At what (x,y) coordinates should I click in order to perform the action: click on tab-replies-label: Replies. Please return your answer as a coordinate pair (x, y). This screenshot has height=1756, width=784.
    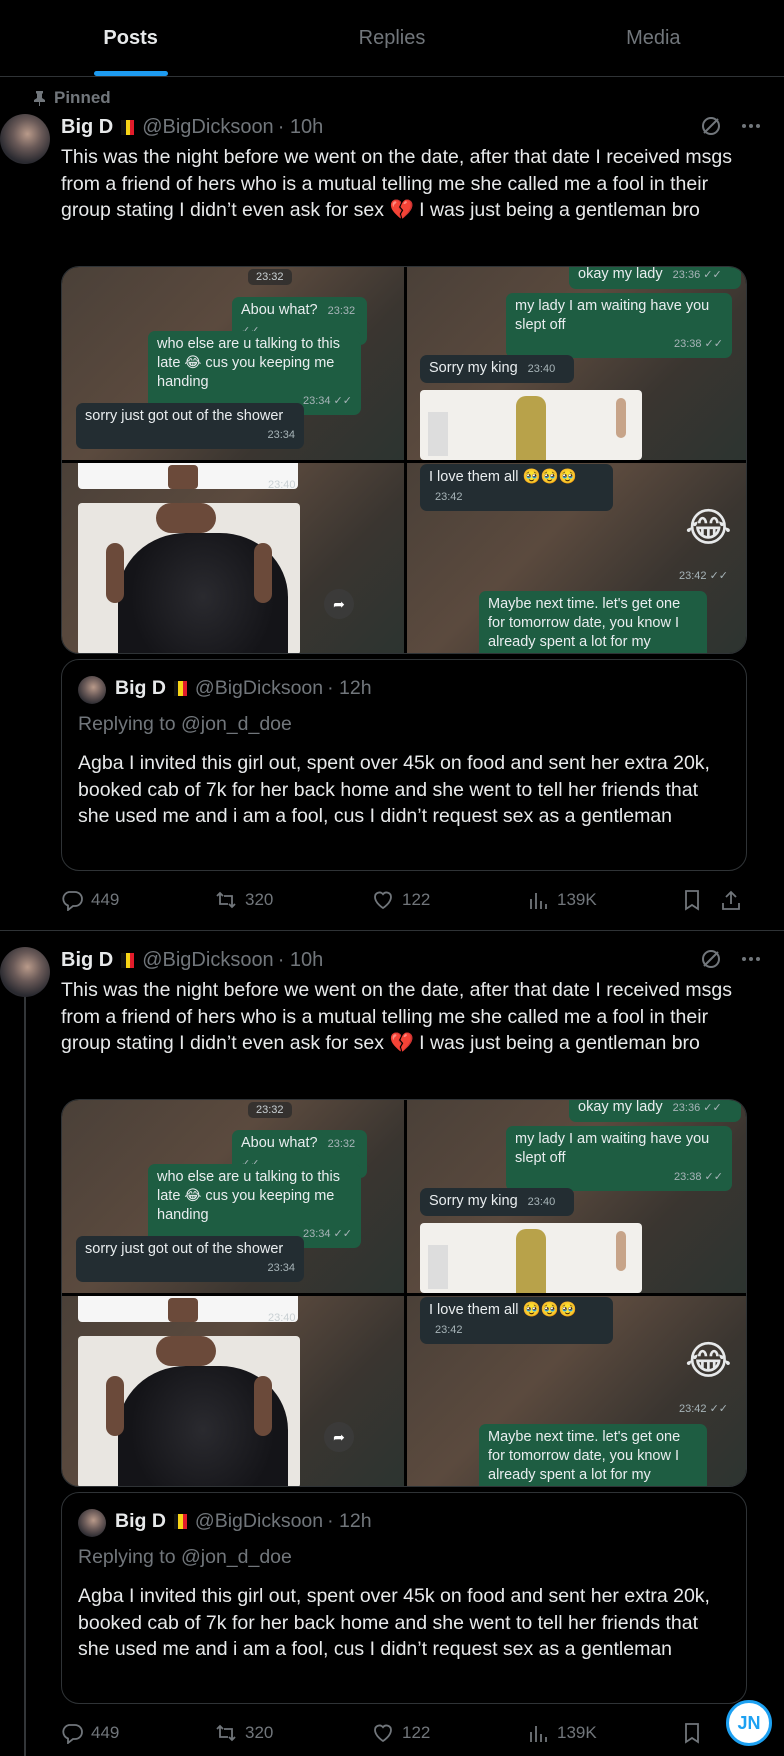
    Looking at the image, I should click on (392, 37).